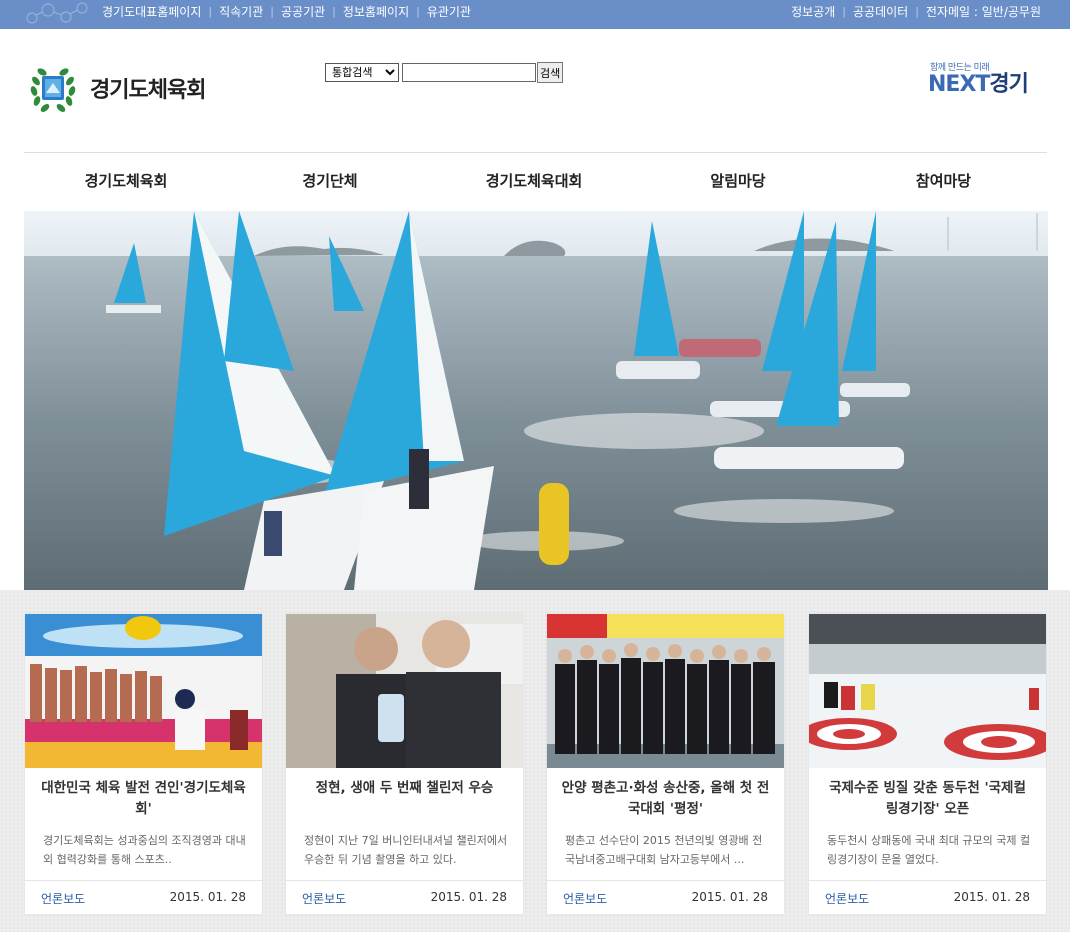 This screenshot has width=1070, height=932. I want to click on top-link-info-homepage: 정보홈페이지, so click(376, 11).